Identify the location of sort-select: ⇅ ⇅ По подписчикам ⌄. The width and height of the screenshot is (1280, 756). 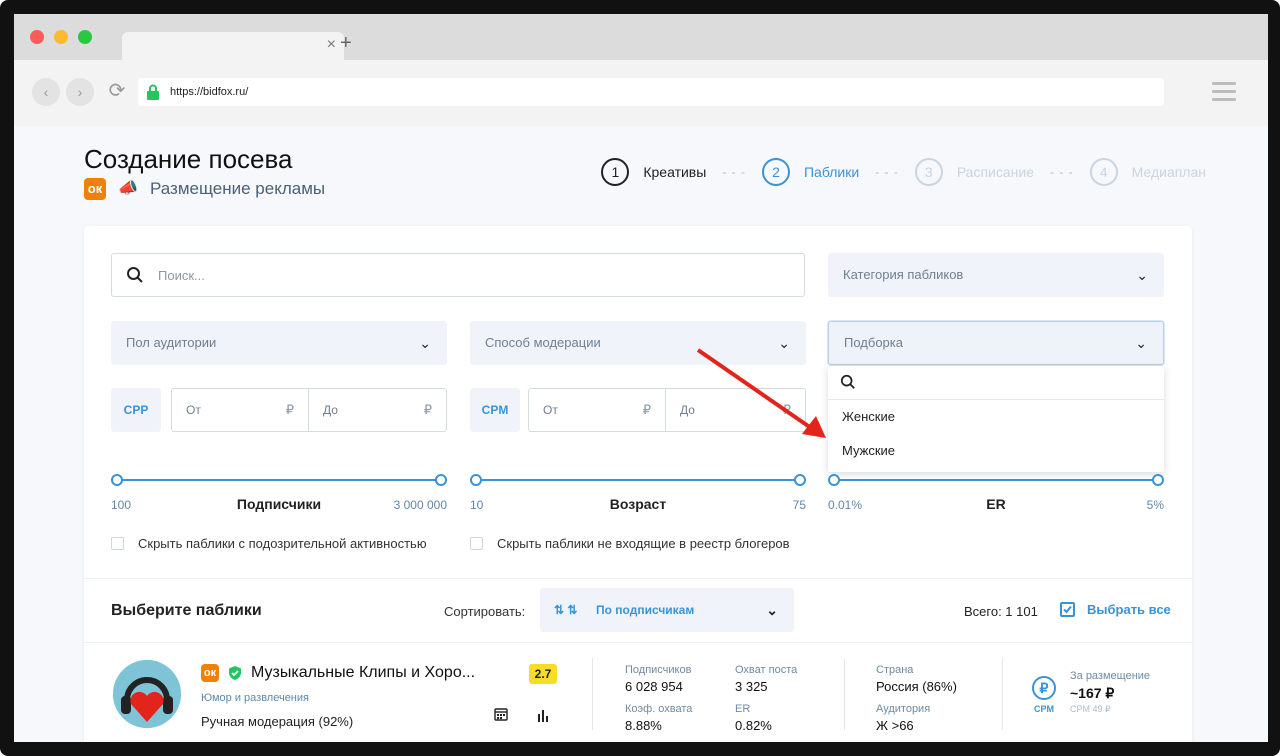
(667, 610).